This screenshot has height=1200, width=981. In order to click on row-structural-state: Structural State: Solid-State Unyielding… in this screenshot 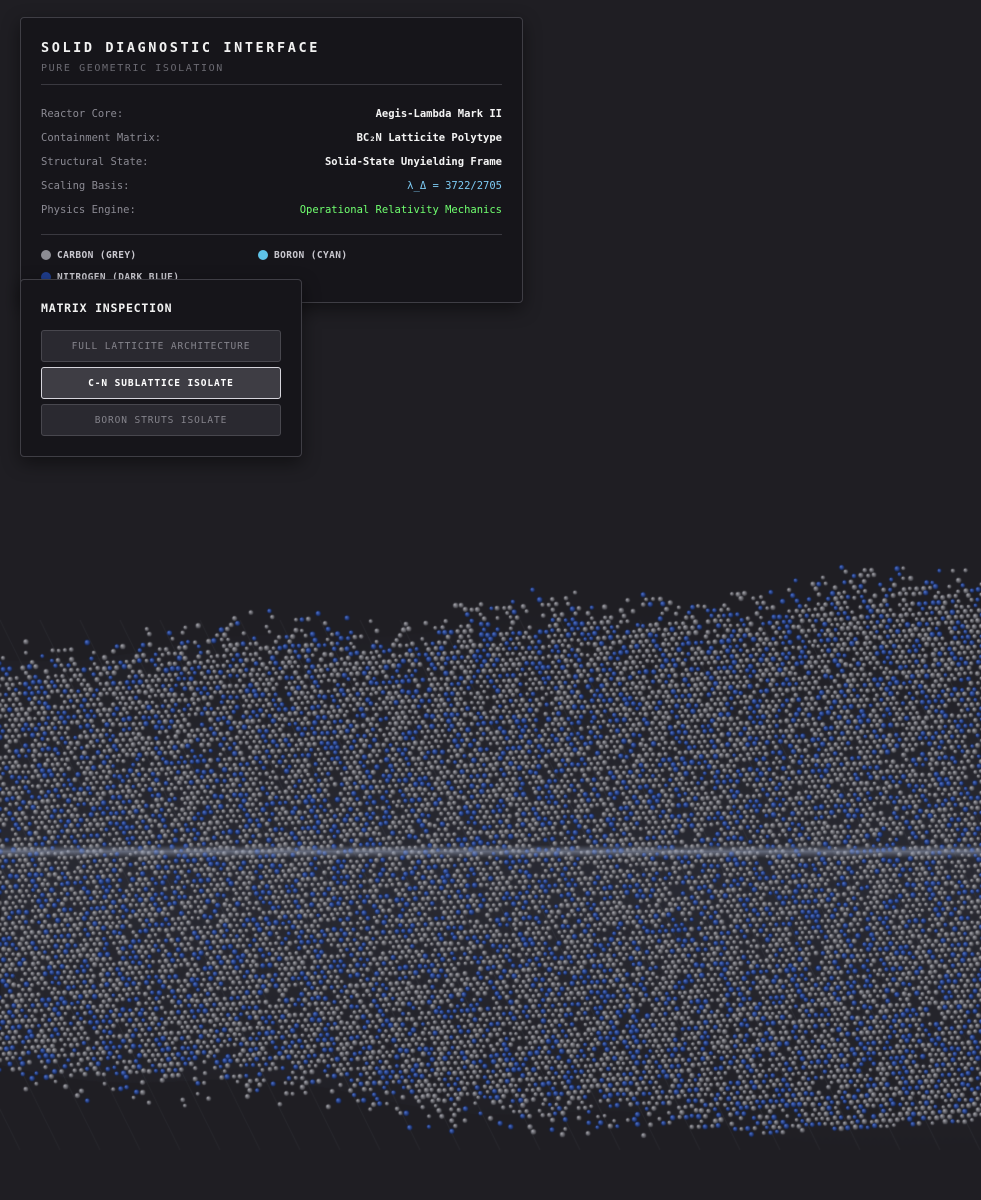, I will do `click(271, 162)`.